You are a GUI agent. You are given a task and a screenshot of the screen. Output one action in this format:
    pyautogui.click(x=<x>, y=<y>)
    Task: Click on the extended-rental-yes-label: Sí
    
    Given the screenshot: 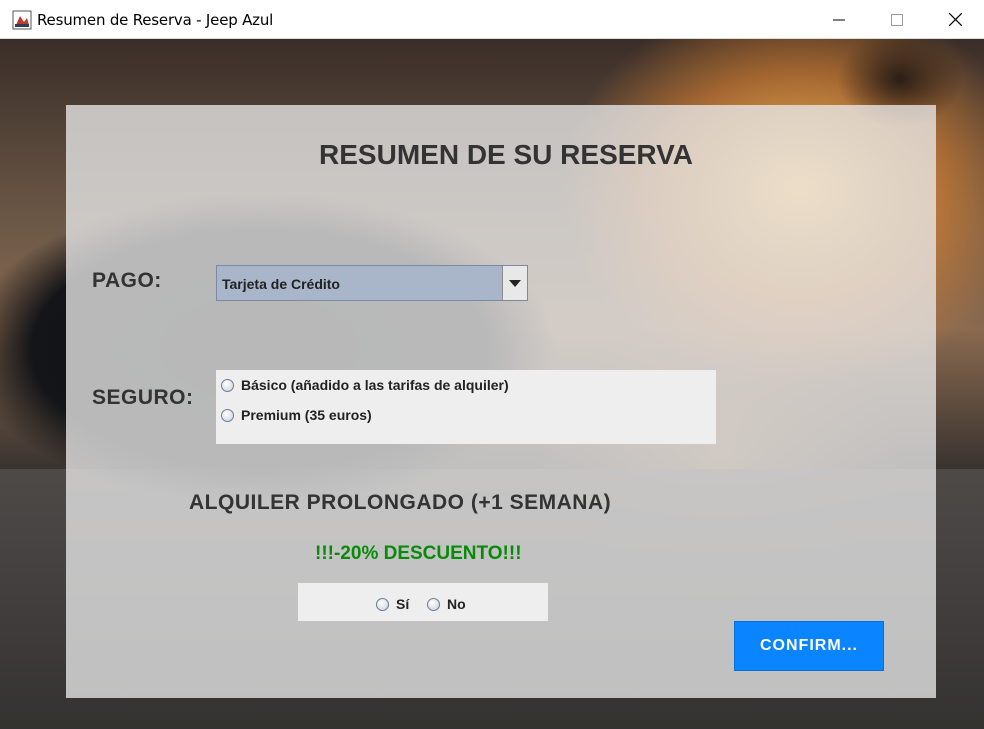 What is the action you would take?
    pyautogui.click(x=403, y=604)
    